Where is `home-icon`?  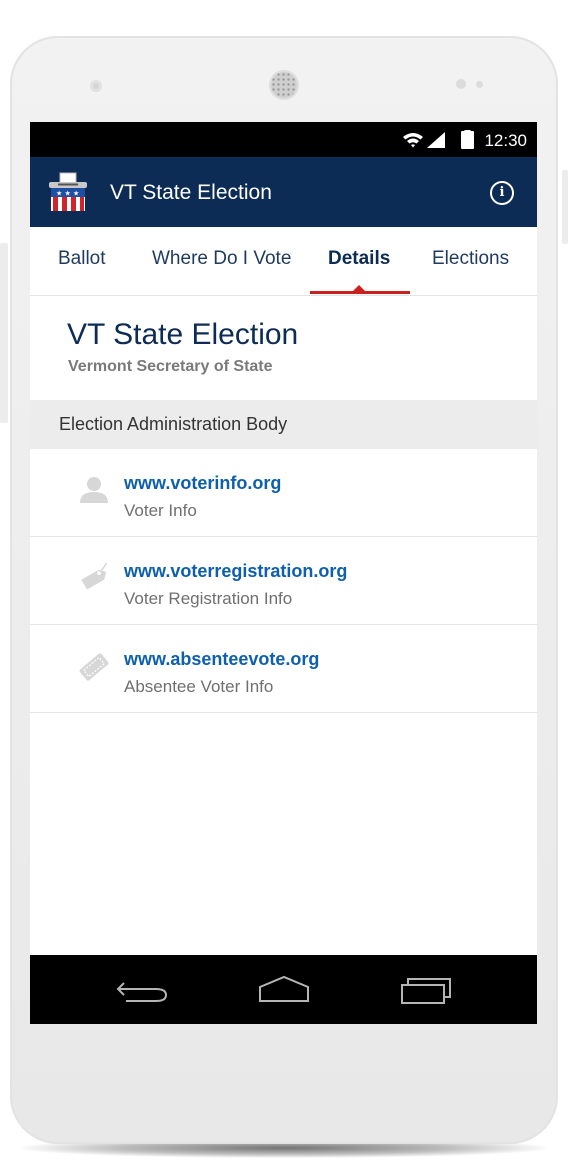 home-icon is located at coordinates (284, 990).